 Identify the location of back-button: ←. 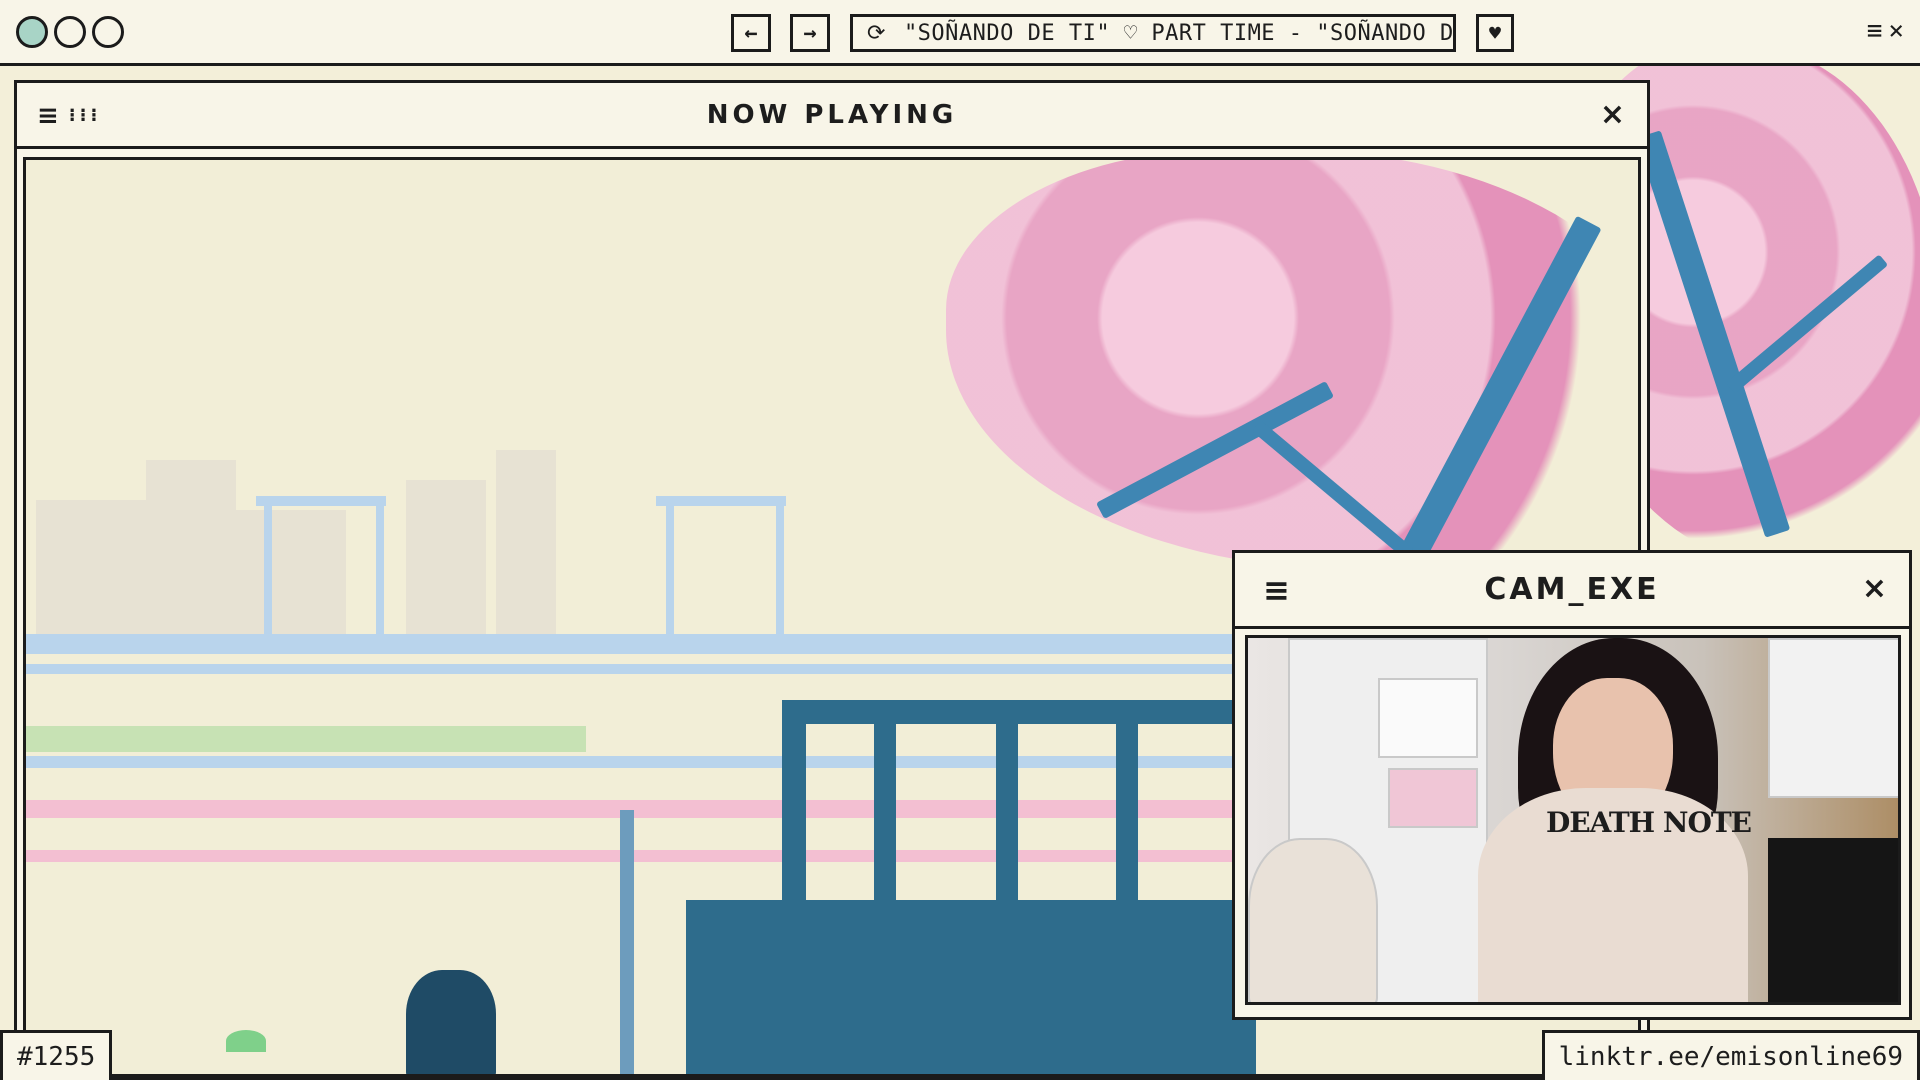
(751, 33).